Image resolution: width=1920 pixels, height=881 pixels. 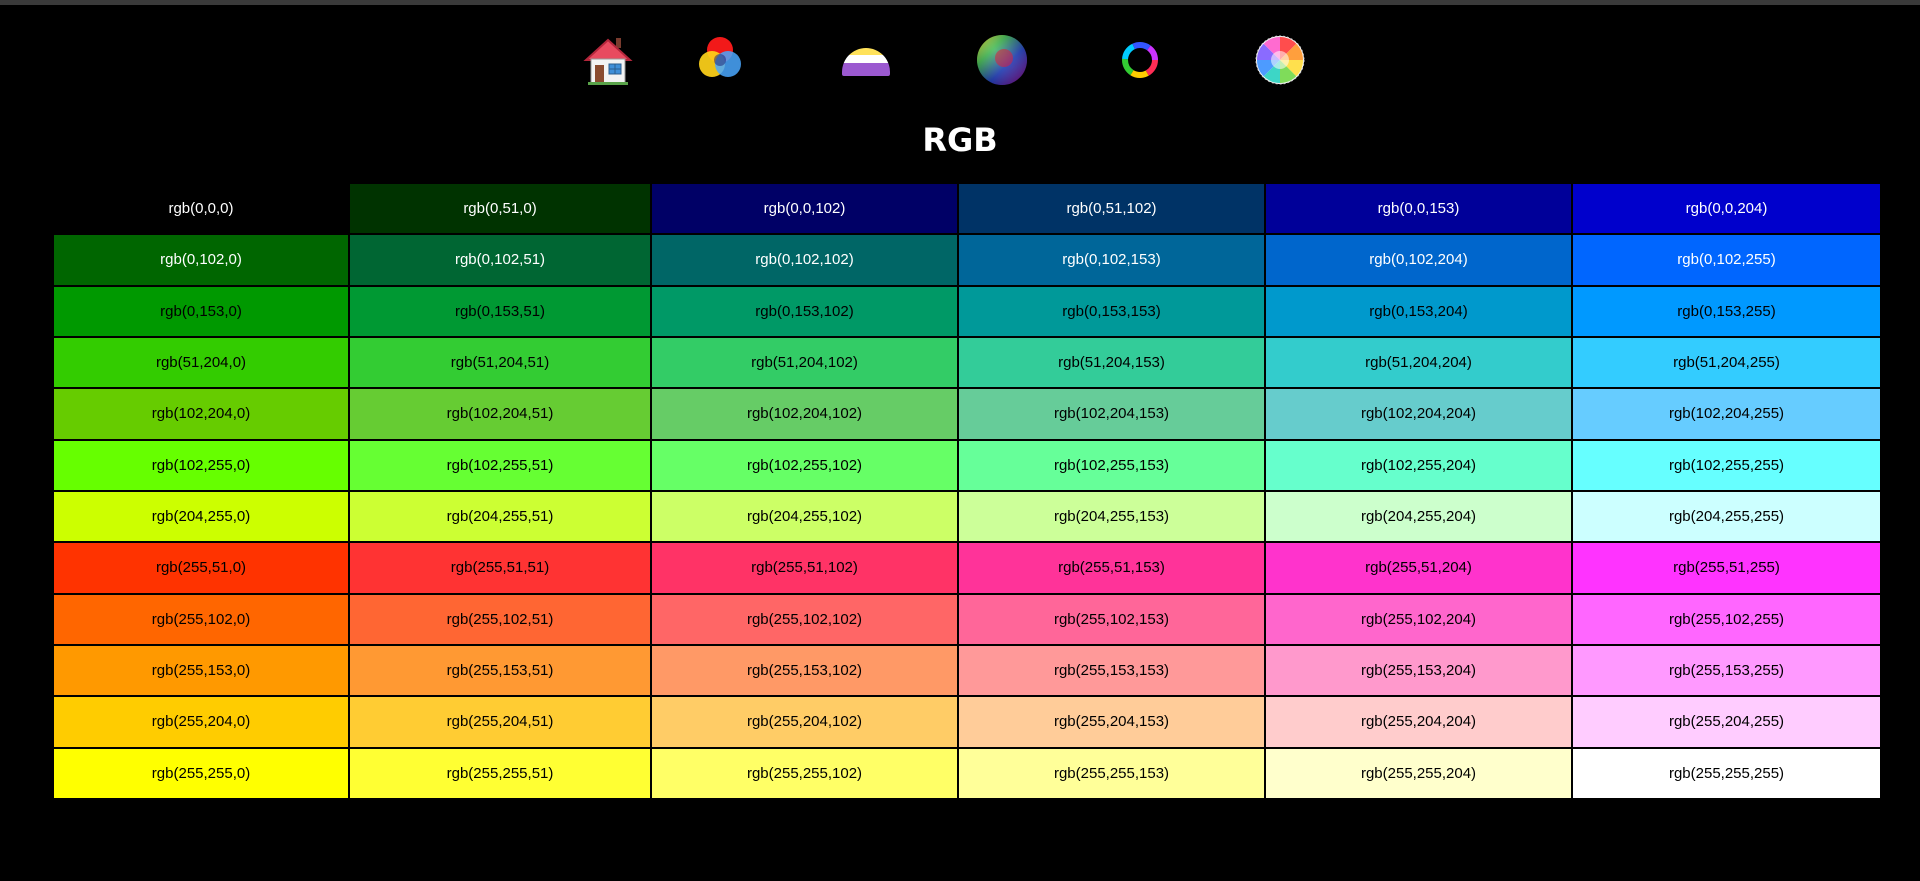 I want to click on color-cell: rgb(102,204,204), so click(x=1418, y=414).